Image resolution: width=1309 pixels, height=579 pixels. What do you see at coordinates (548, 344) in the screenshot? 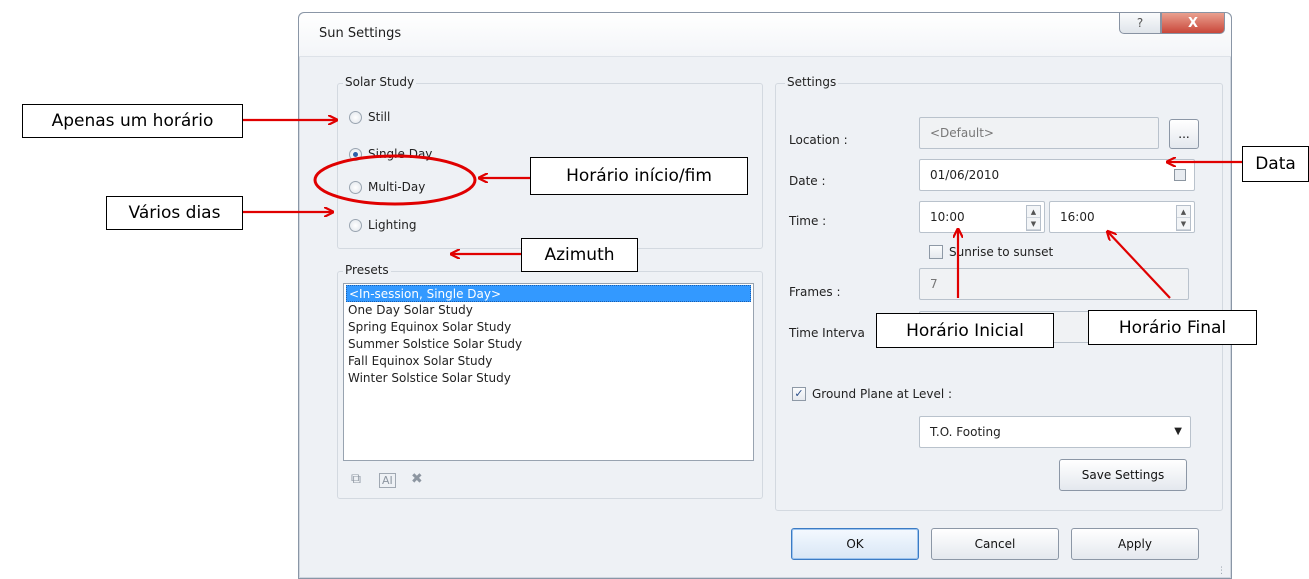
I see `preset-item: Summer Solstice Solar Study` at bounding box center [548, 344].